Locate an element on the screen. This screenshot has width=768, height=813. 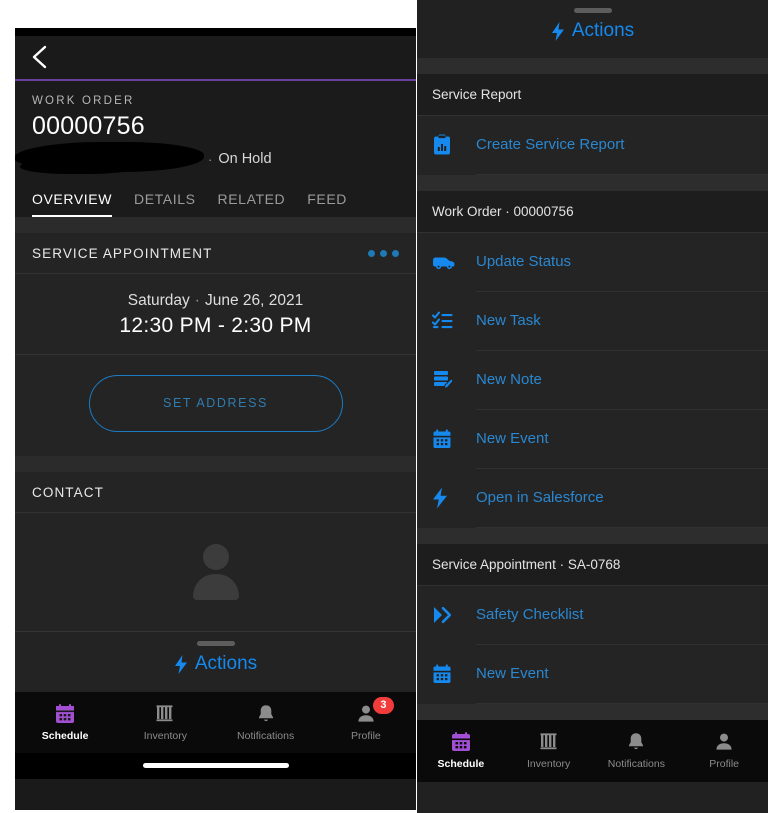
record-tabs: OVERVIEW DETAILS RELATED FEED is located at coordinates (215, 197).